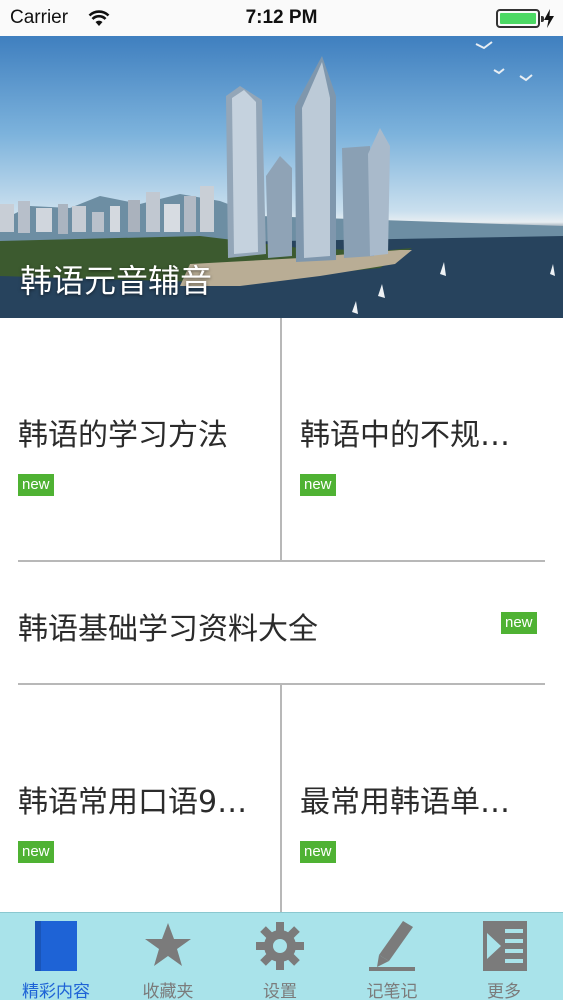 The height and width of the screenshot is (1000, 563). Describe the element at coordinates (392, 991) in the screenshot. I see `tab-label: 记笔记` at that location.